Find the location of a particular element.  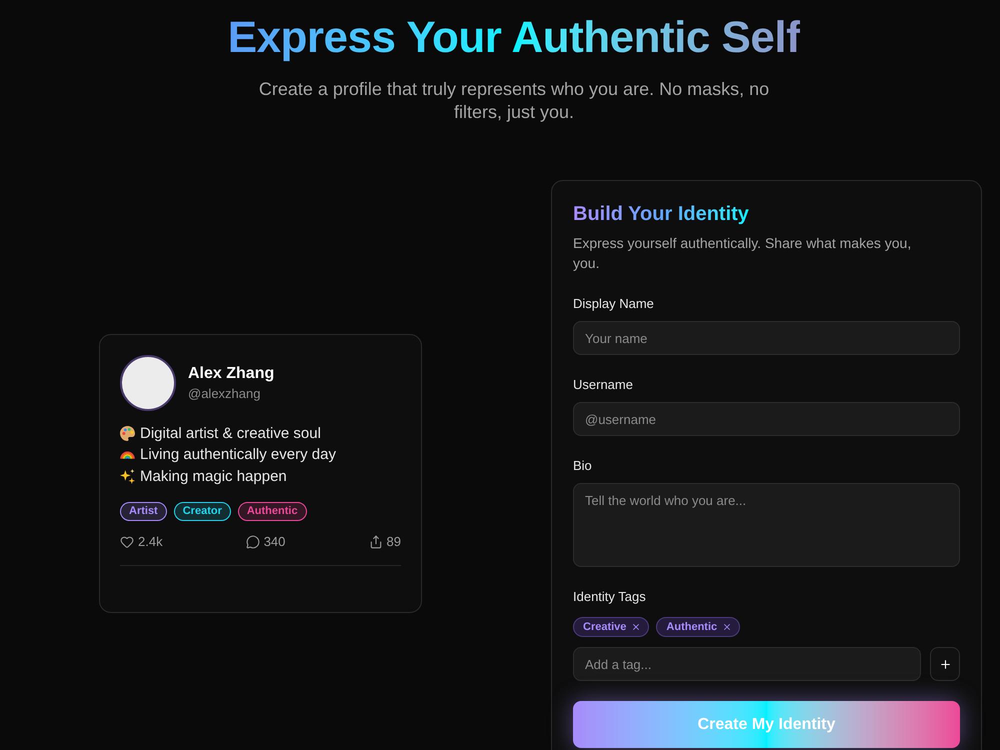

identity-tag: Authentic is located at coordinates (698, 627).